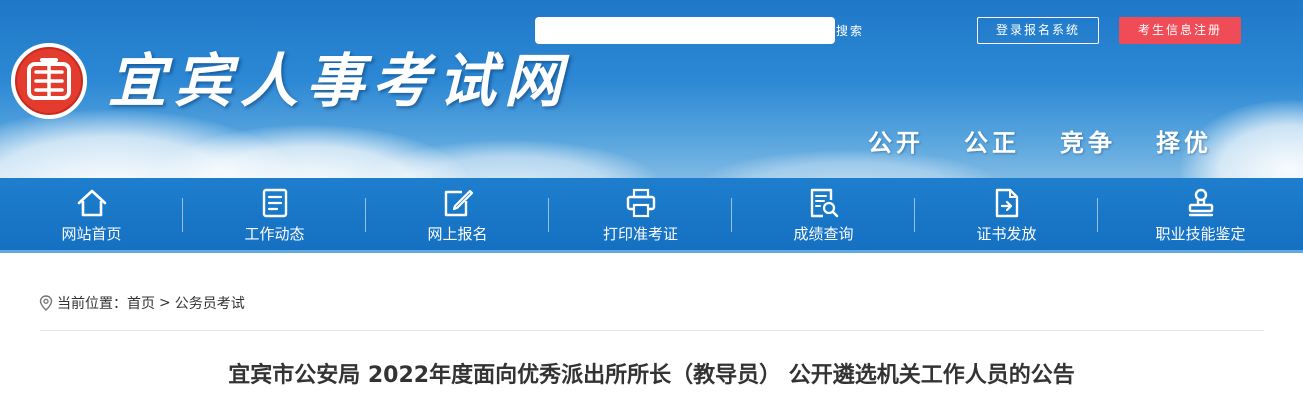  Describe the element at coordinates (1040, 143) in the screenshot. I see `slogan: 公开 公正 竞争 择优` at that location.